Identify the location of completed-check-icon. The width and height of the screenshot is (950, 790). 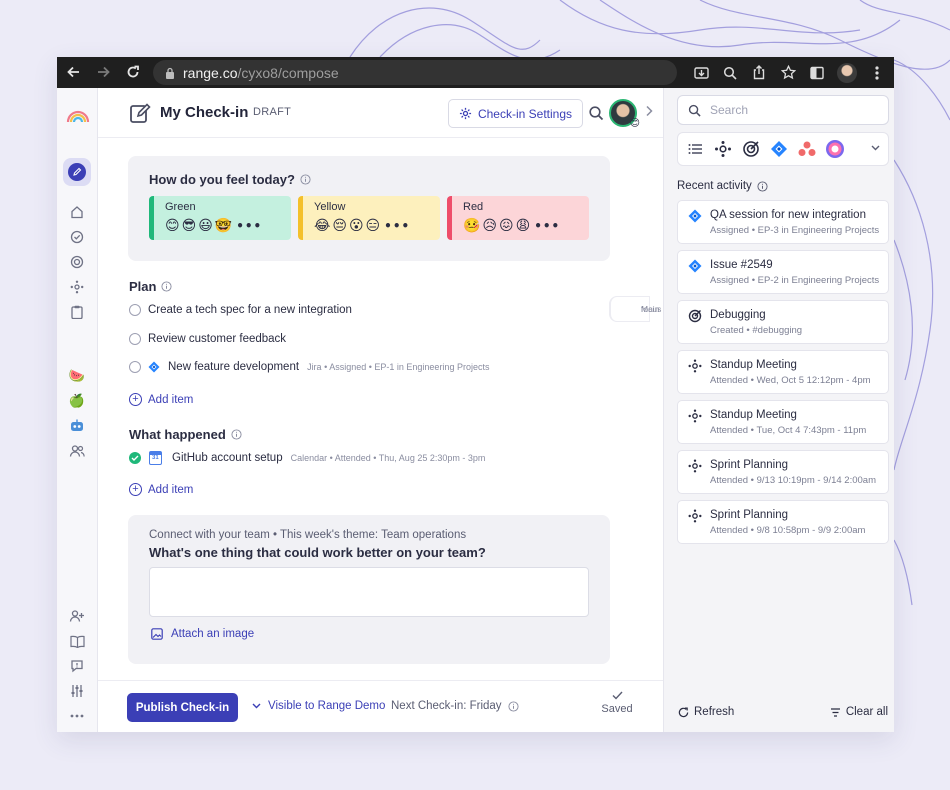
(135, 458).